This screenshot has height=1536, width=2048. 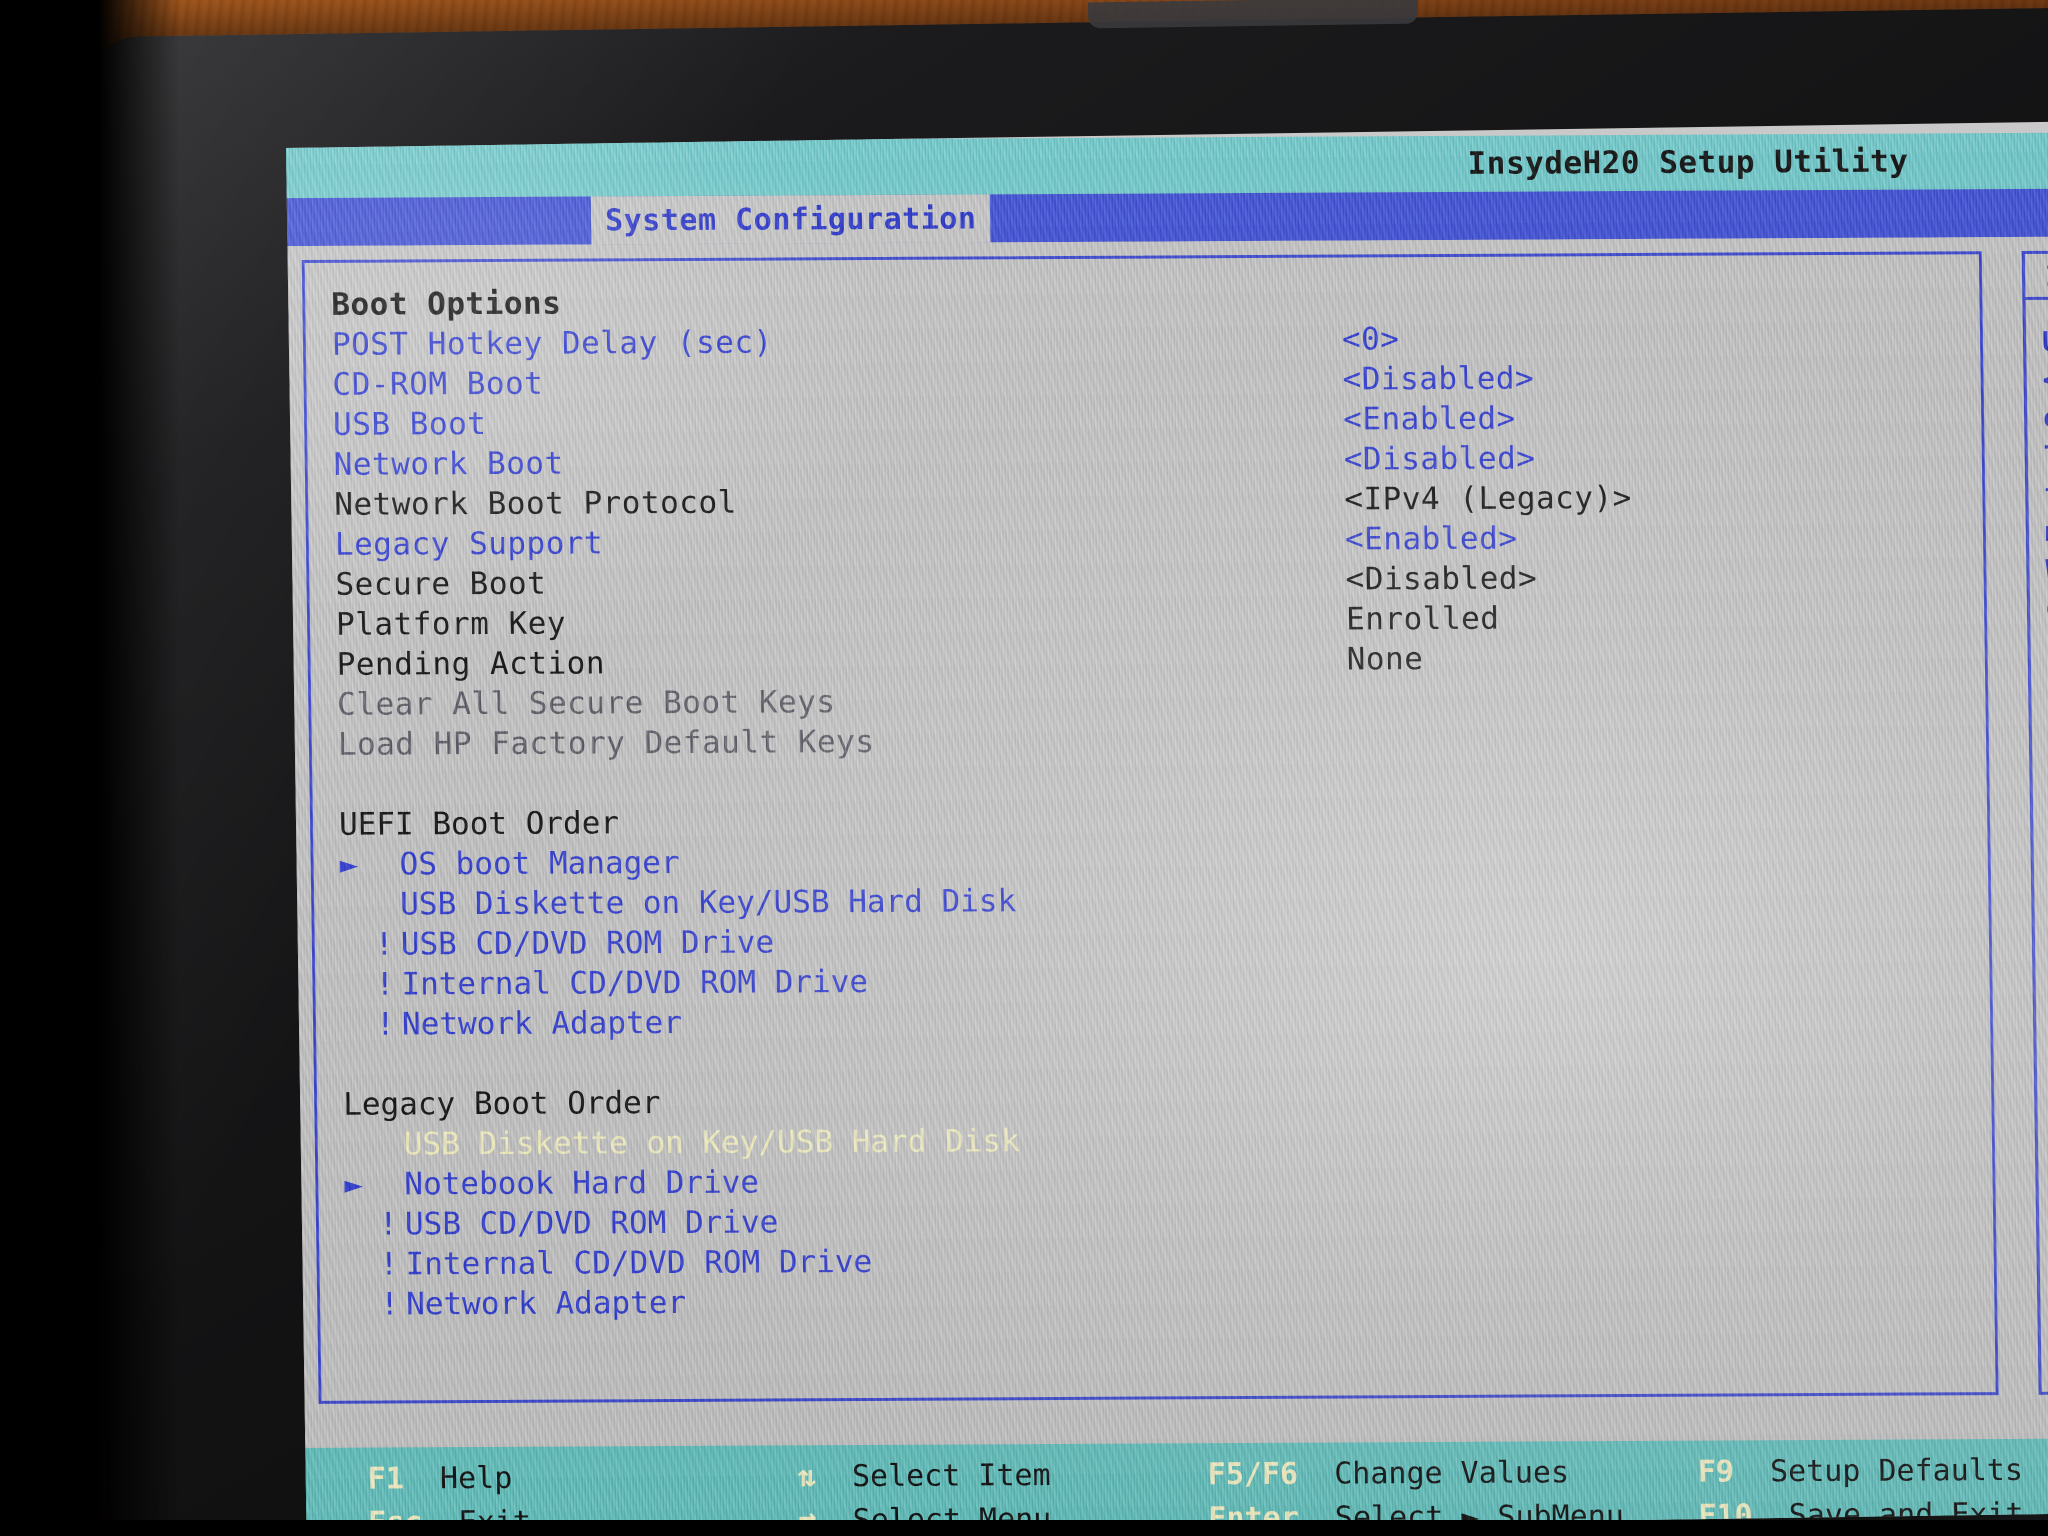 I want to click on tab-label: System Configuration, so click(x=790, y=219).